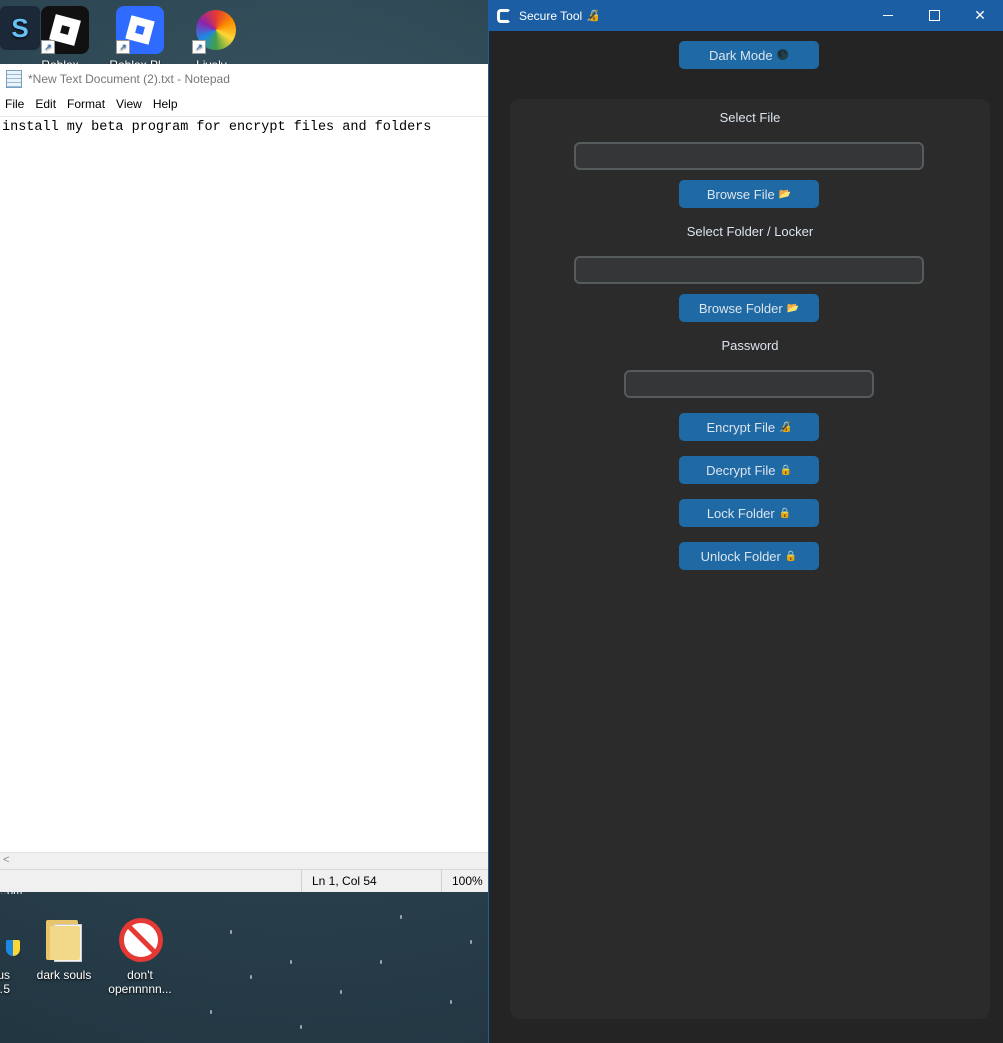  Describe the element at coordinates (64, 975) in the screenshot. I see `desktop-icon-label: dark souls` at that location.